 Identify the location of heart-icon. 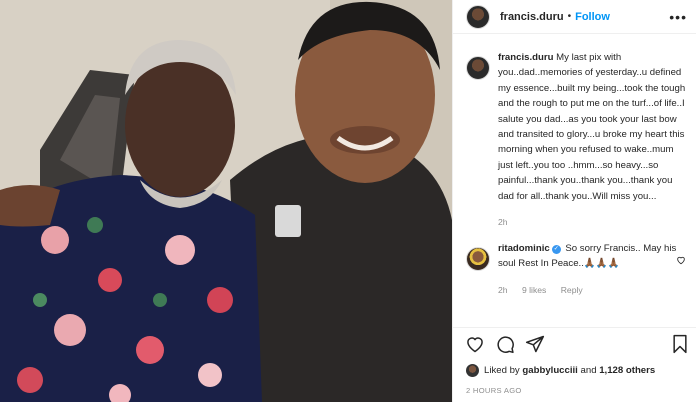
(475, 346).